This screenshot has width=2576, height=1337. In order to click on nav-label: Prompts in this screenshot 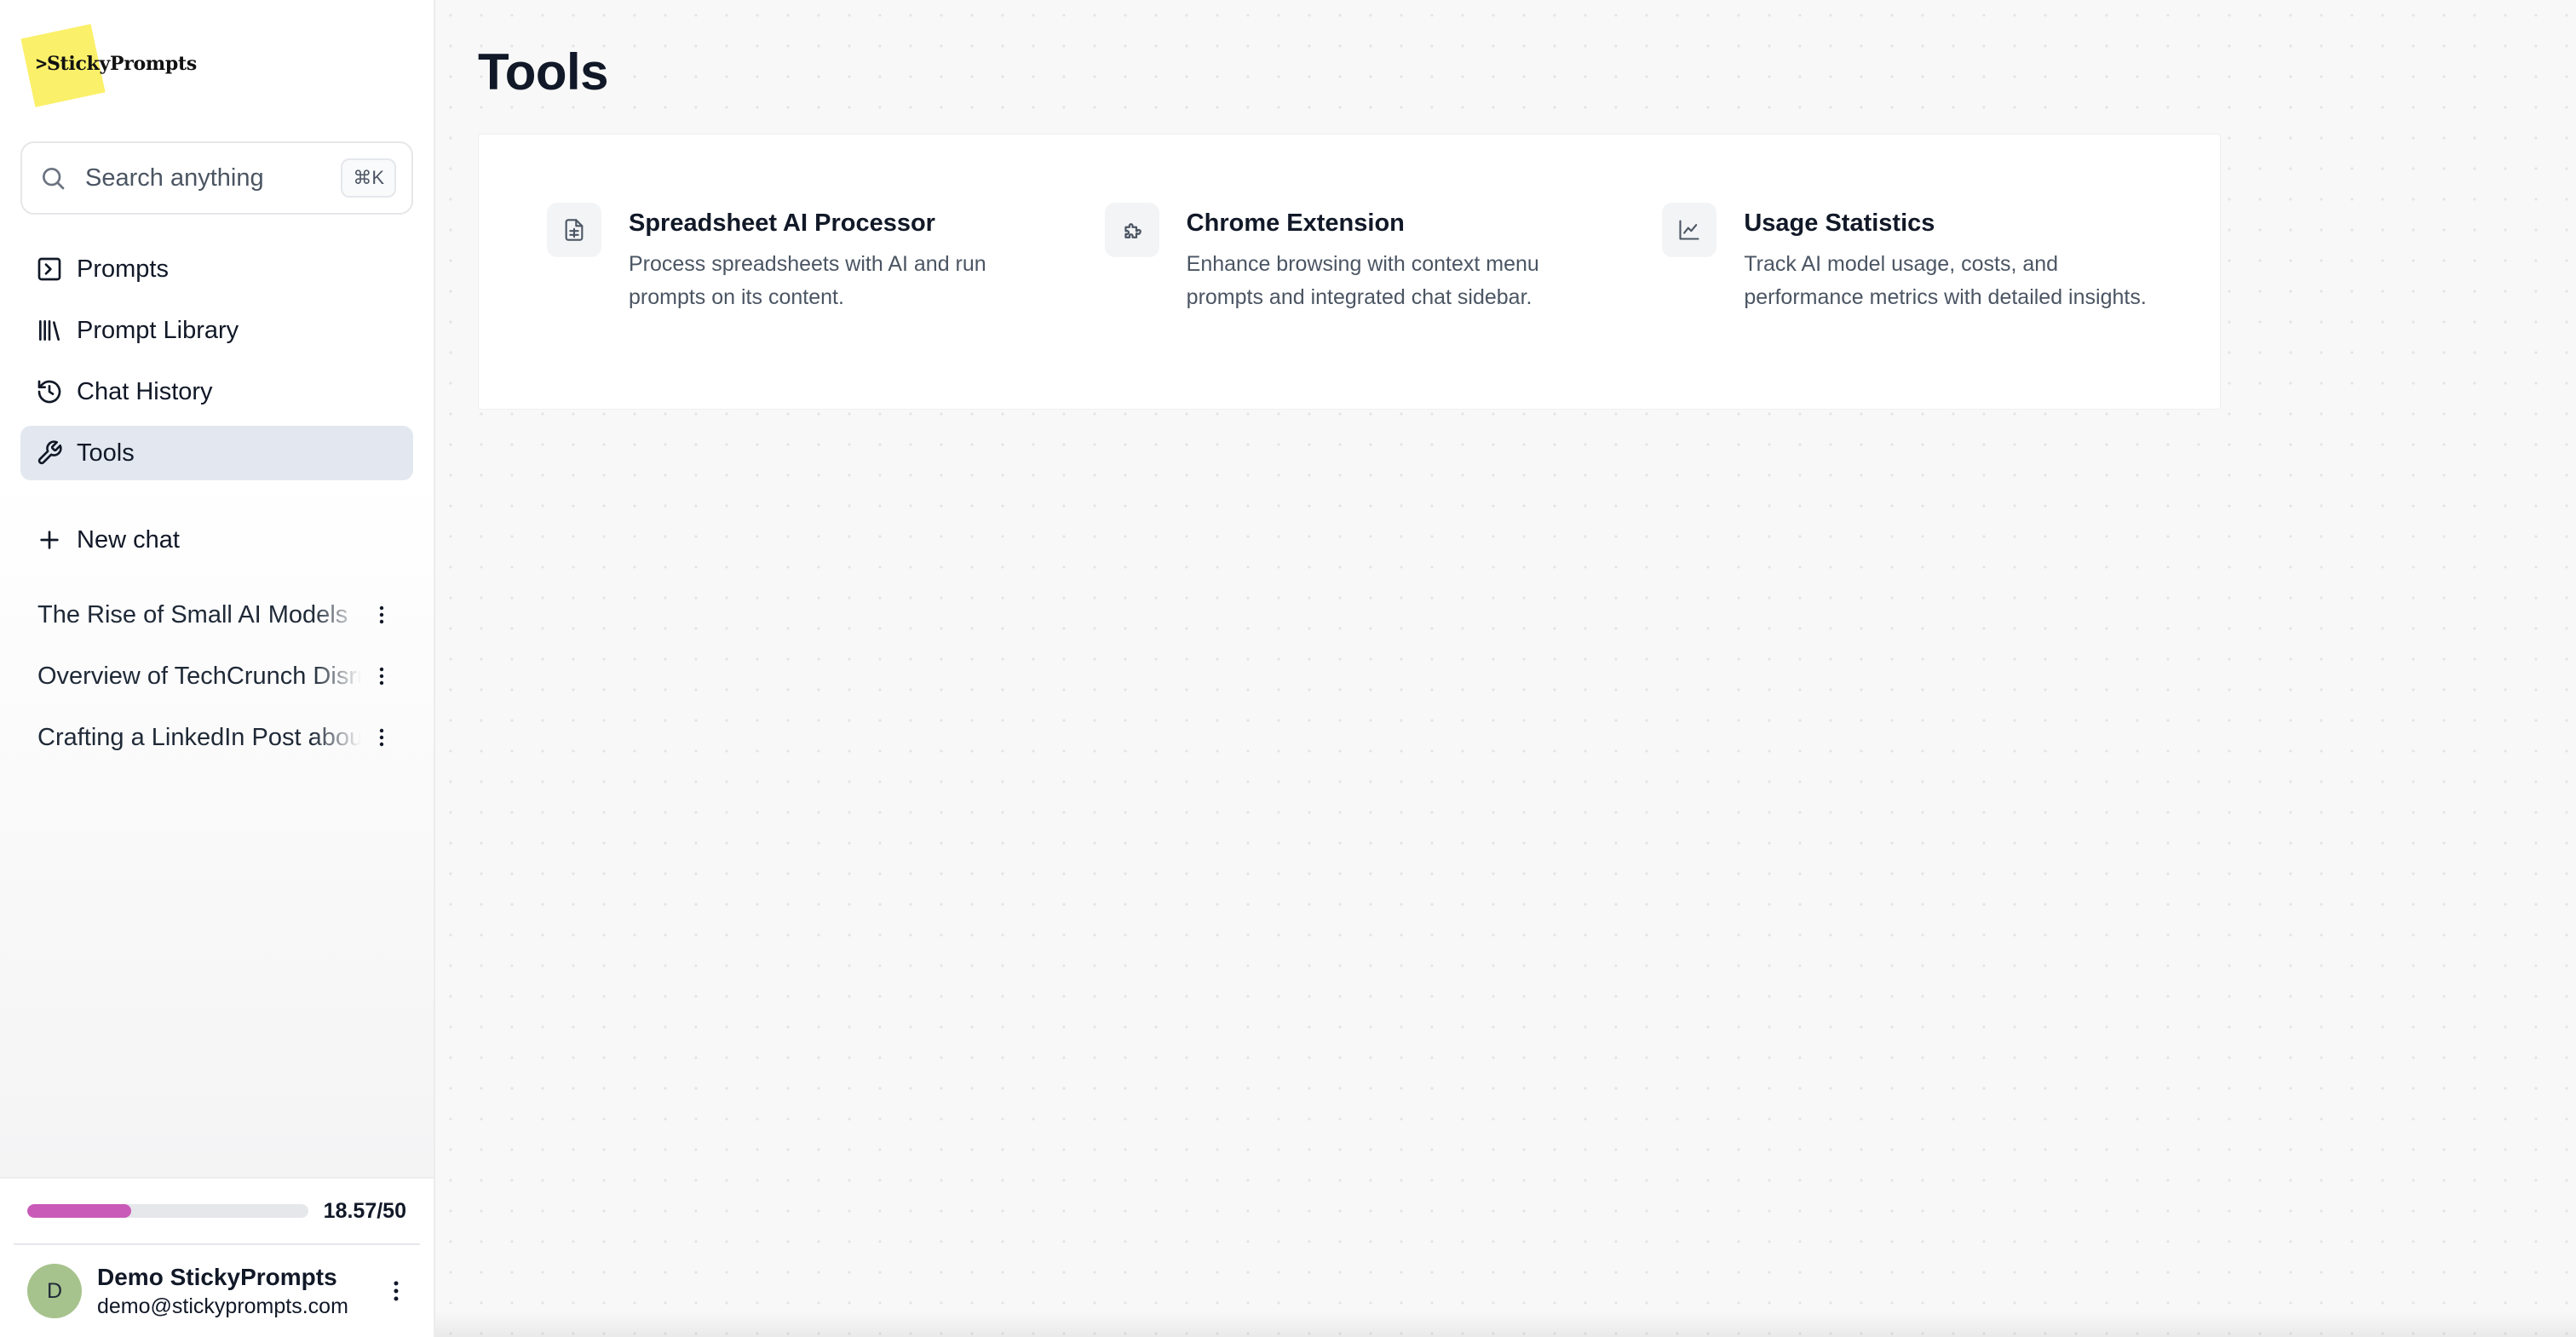, I will do `click(123, 269)`.